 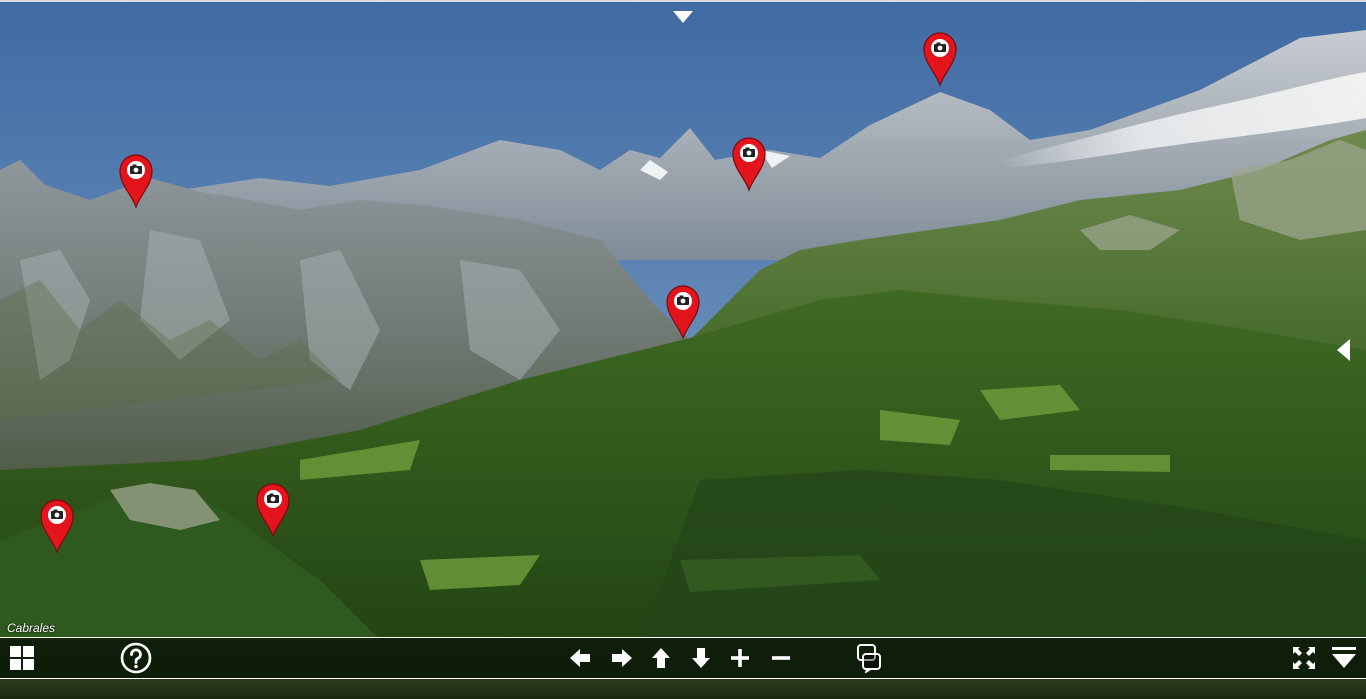 I want to click on pan-left-button, so click(x=580, y=658).